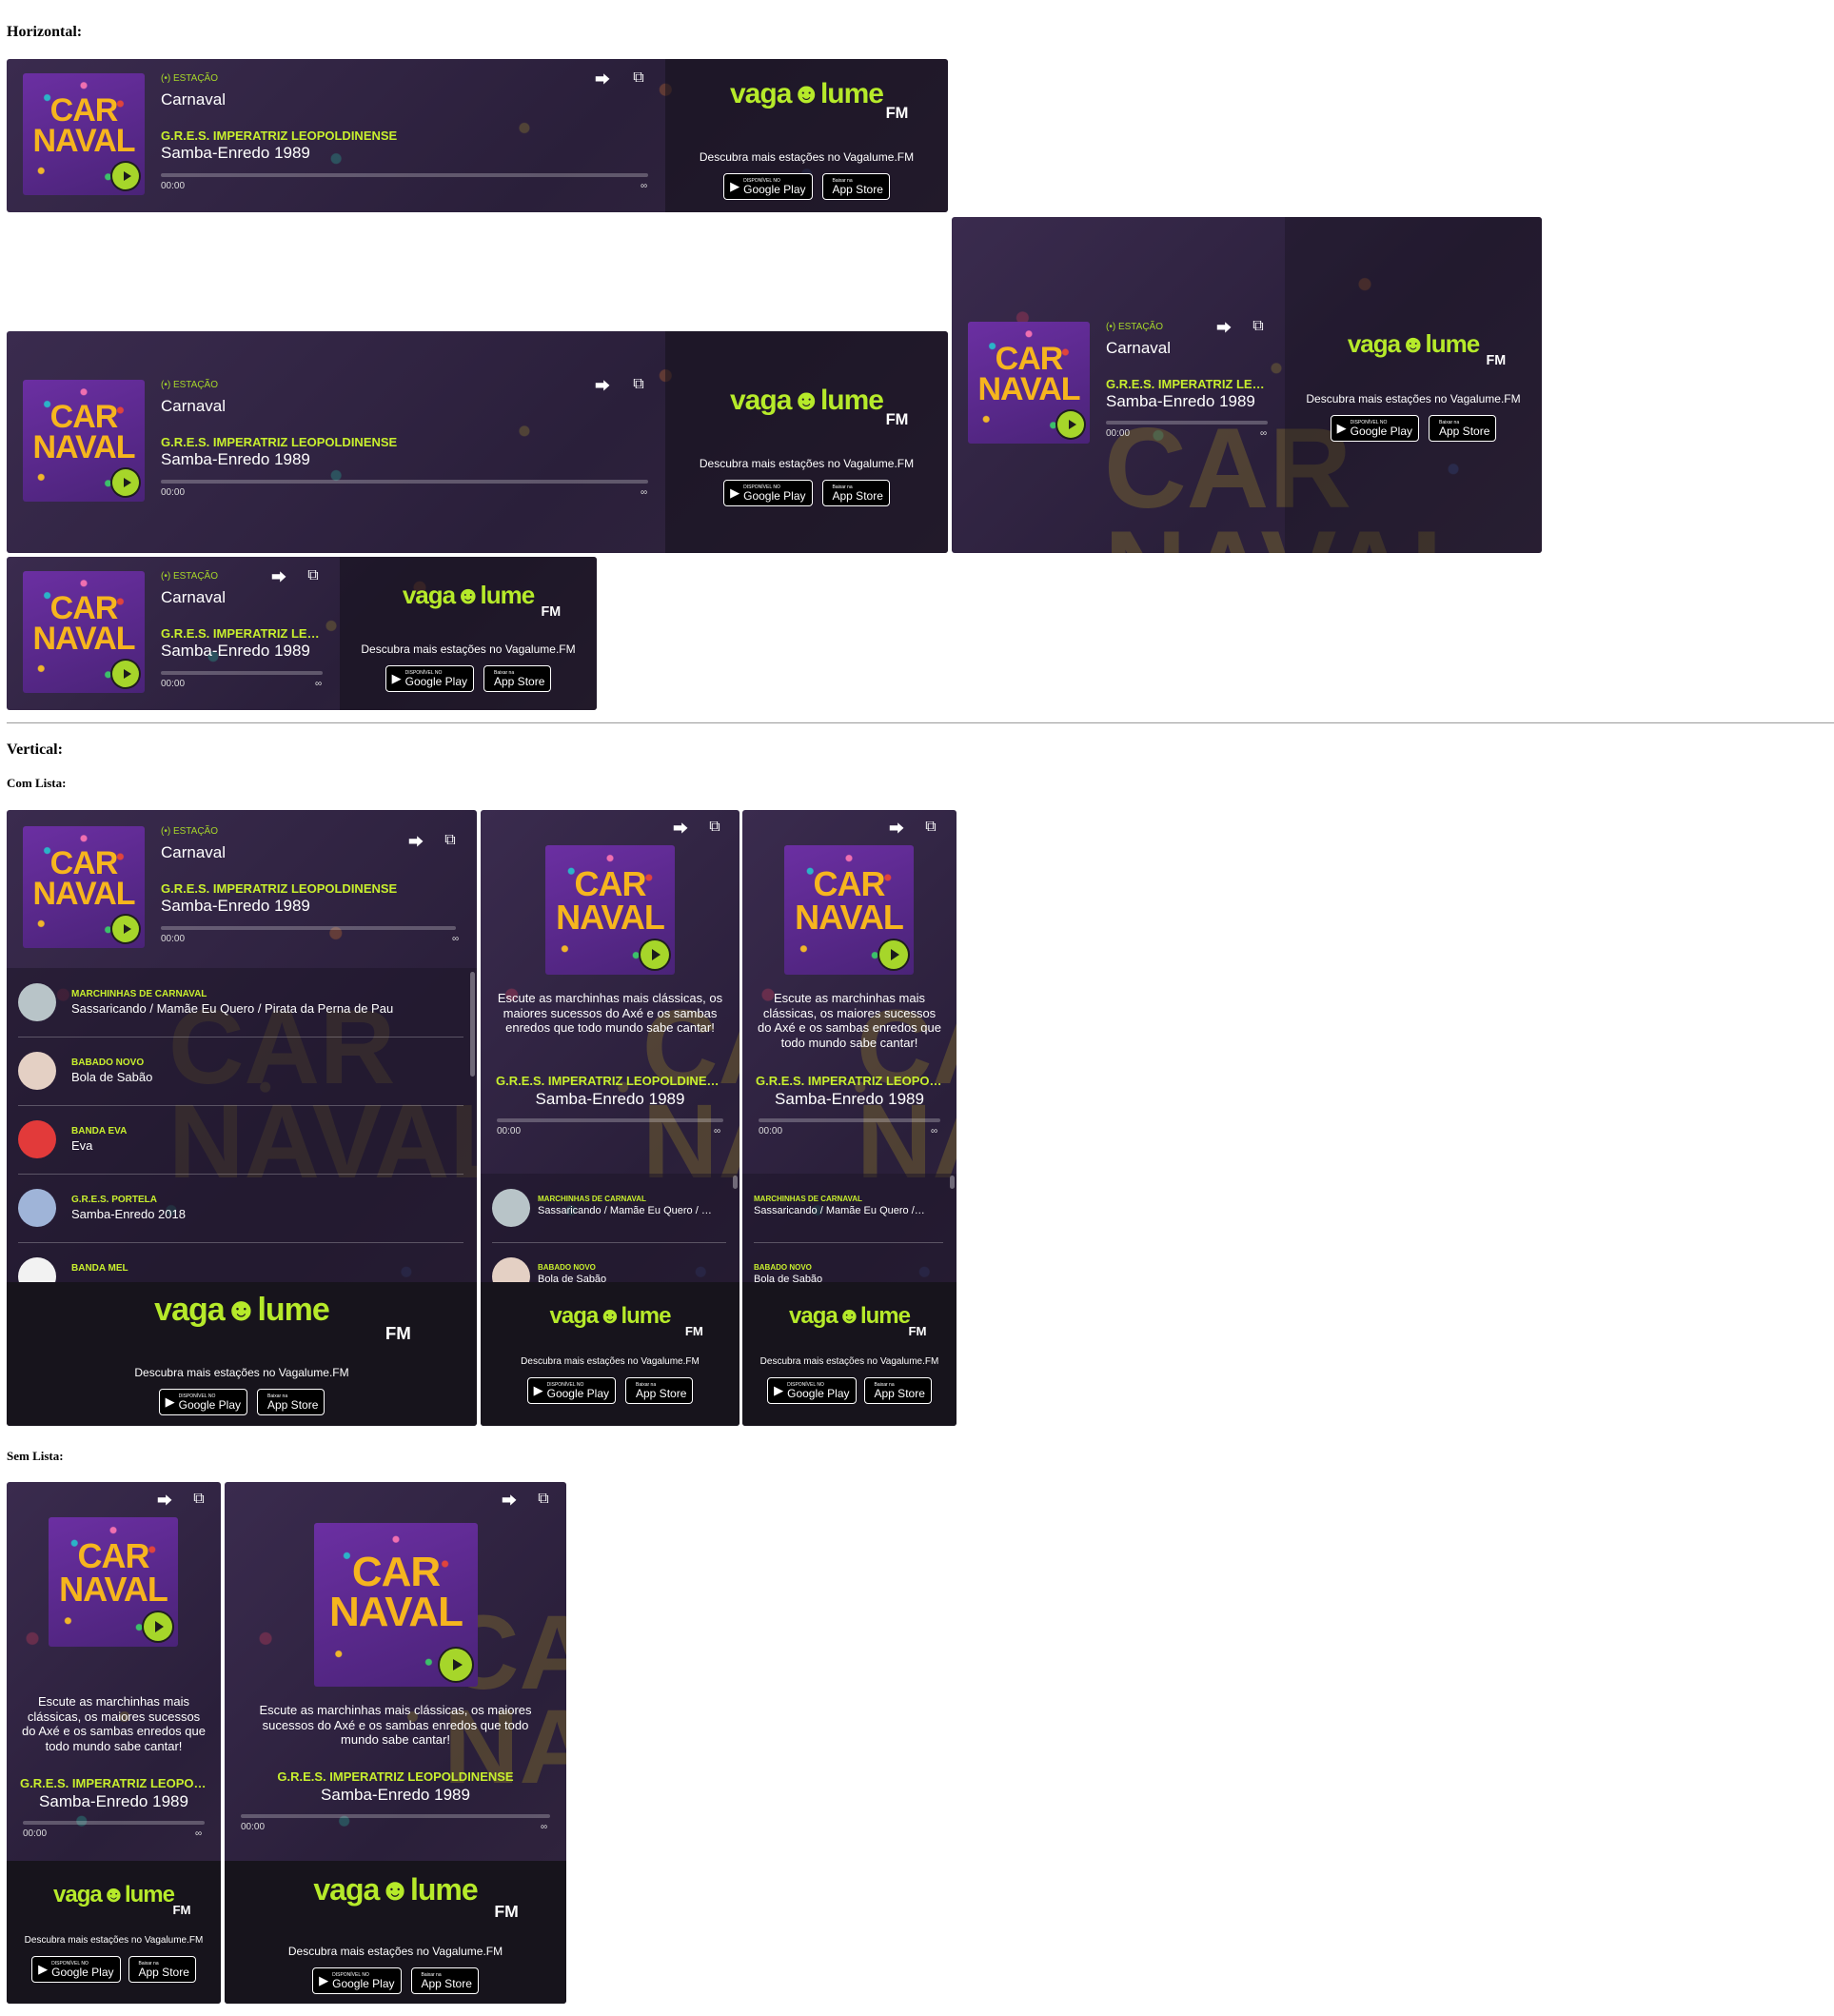 This screenshot has width=1834, height=2016. I want to click on artist-avatar, so click(37, 1002).